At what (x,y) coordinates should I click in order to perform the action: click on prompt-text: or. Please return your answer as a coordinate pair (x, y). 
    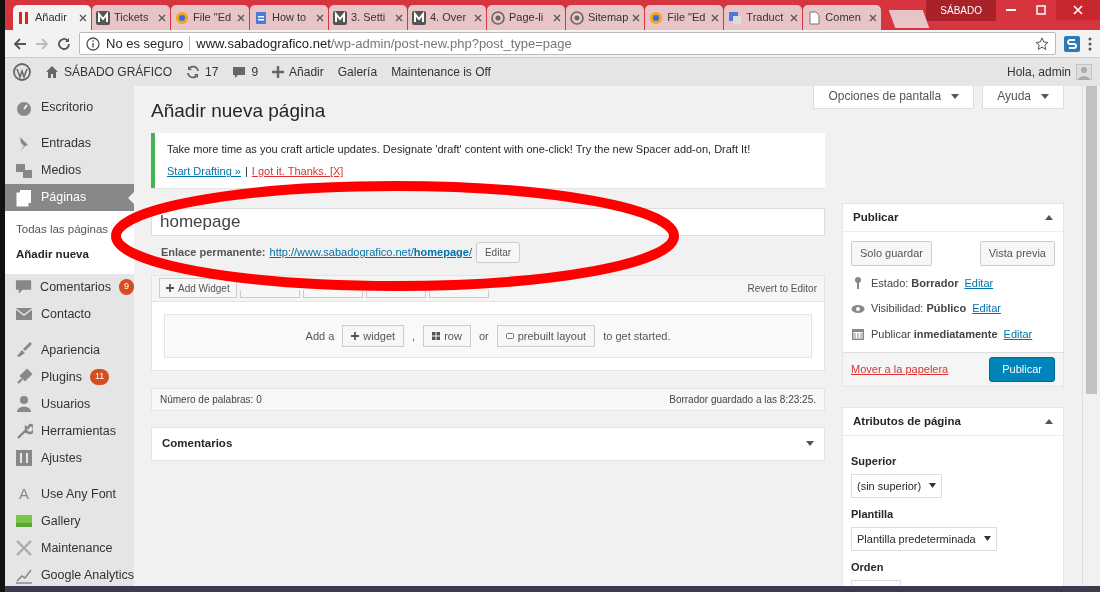
    Looking at the image, I should click on (483, 336).